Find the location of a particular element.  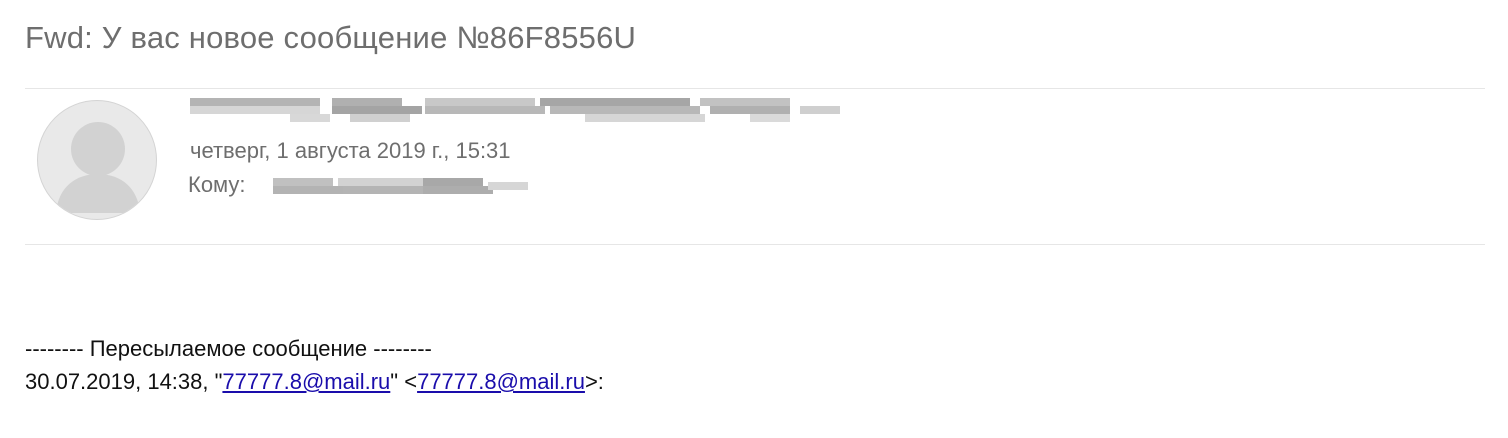

to-label: Кому: is located at coordinates (217, 184).